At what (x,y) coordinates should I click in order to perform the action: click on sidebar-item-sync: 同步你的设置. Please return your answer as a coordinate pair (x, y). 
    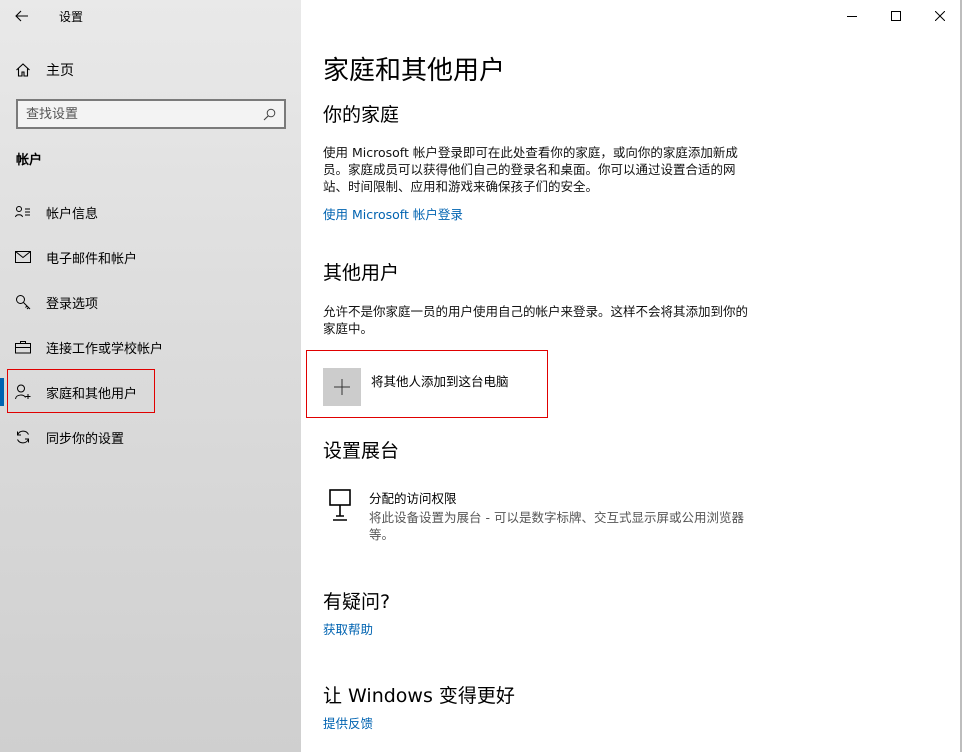
    Looking at the image, I should click on (150, 437).